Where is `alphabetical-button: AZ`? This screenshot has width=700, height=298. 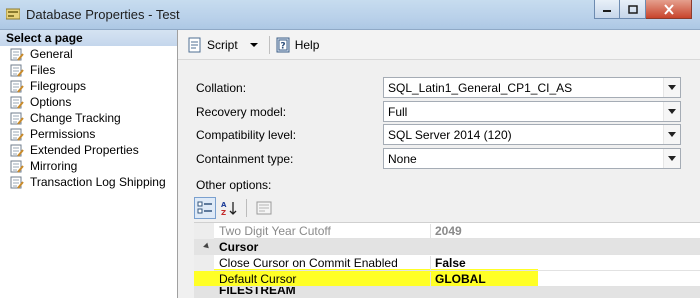
alphabetical-button: AZ is located at coordinates (229, 208).